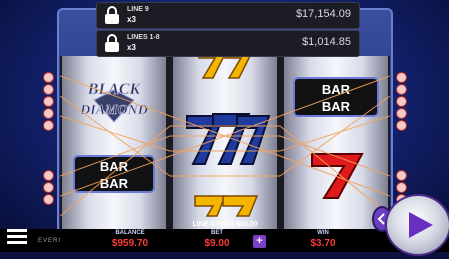 The height and width of the screenshot is (259, 449). What do you see at coordinates (50, 241) in the screenshot?
I see `brand-label: EVERI` at bounding box center [50, 241].